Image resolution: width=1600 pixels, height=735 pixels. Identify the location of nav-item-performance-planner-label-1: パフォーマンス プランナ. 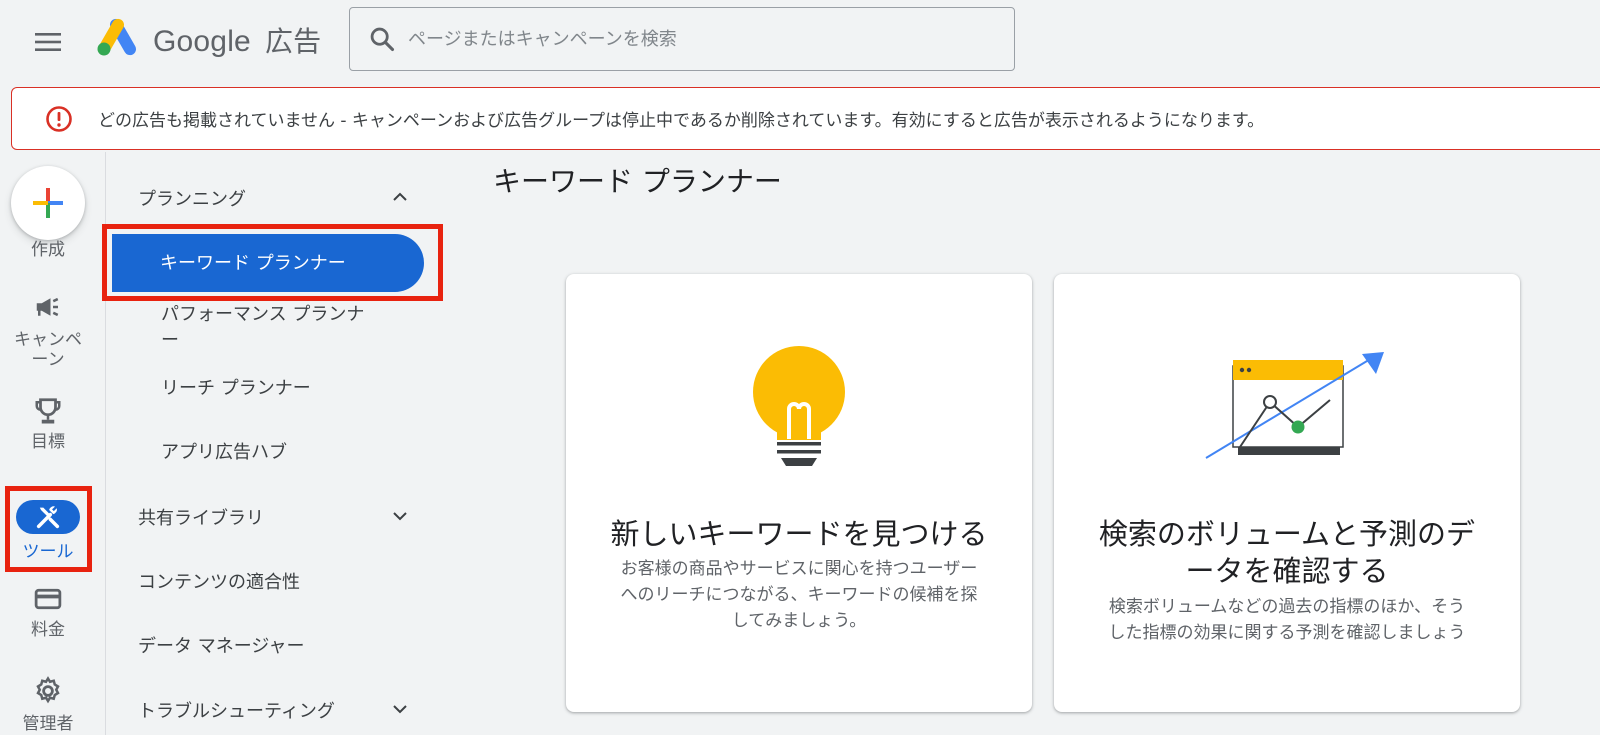
(263, 314).